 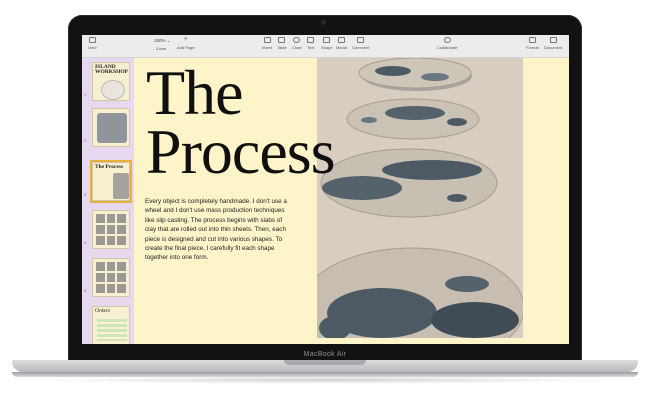 What do you see at coordinates (310, 43) in the screenshot?
I see `toolbar-text-button: Text` at bounding box center [310, 43].